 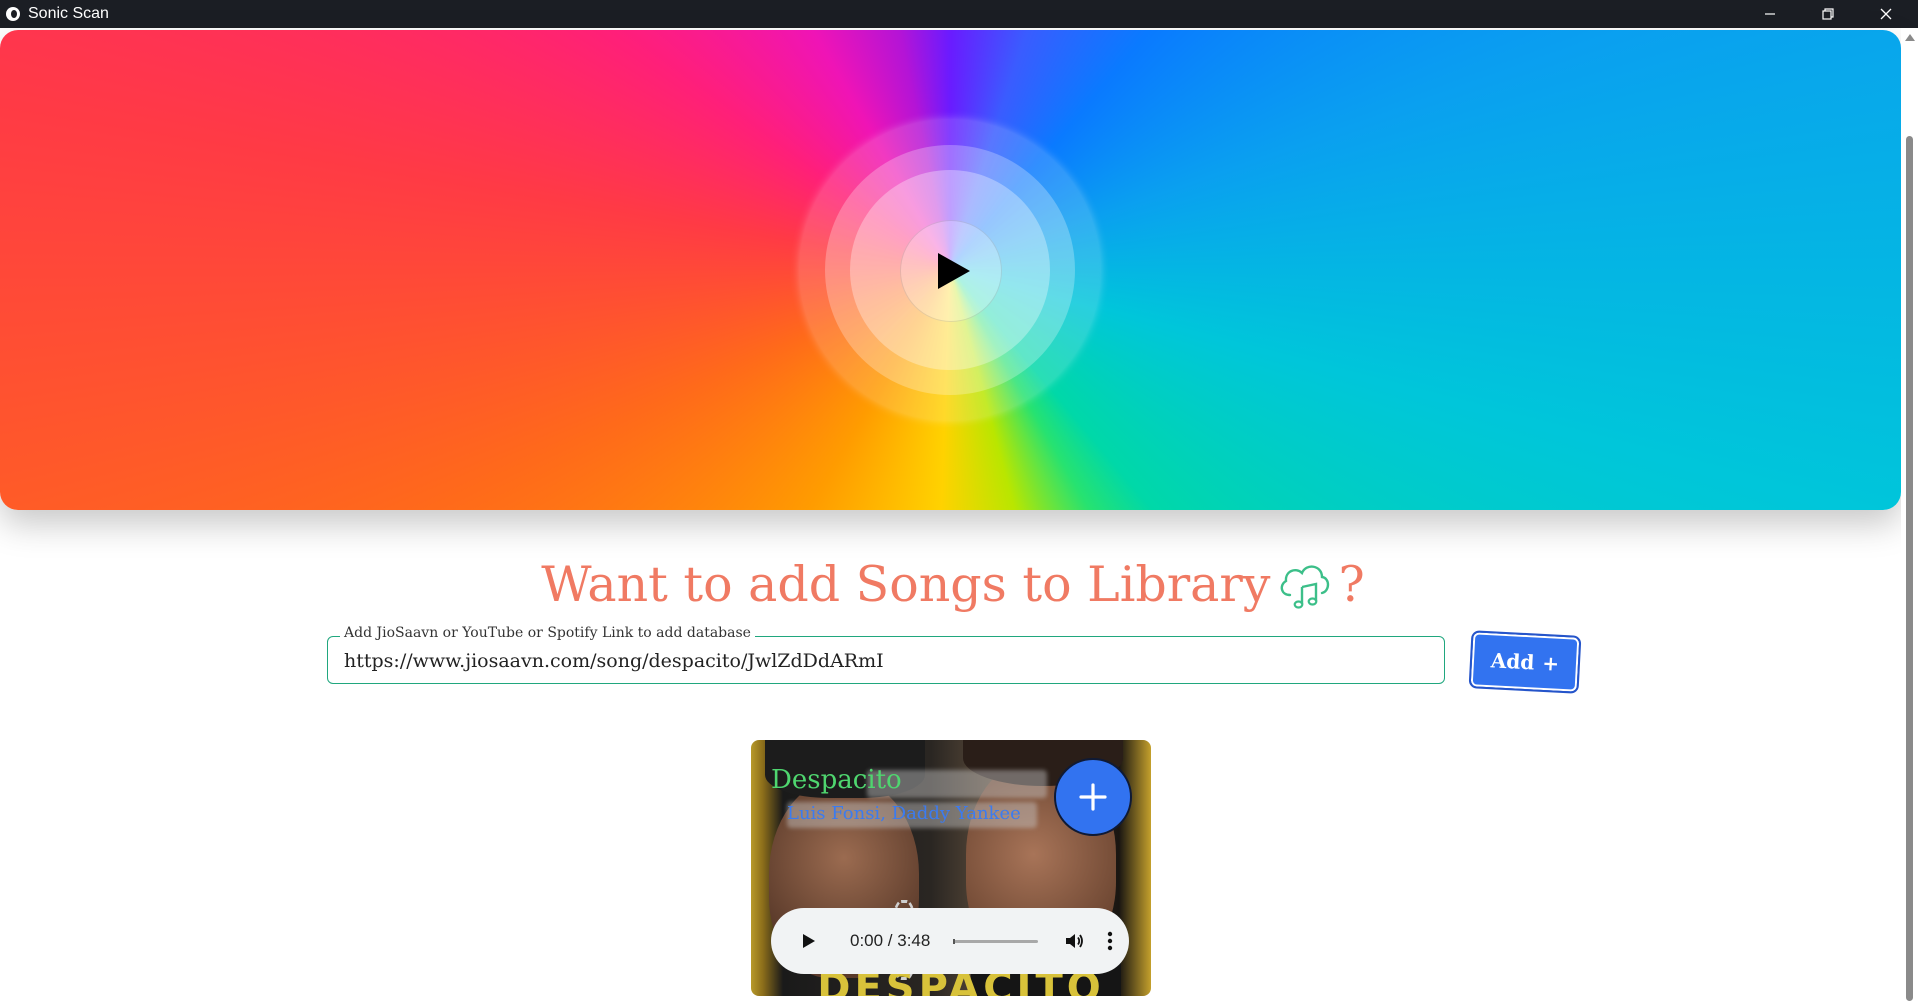 What do you see at coordinates (1512, 661) in the screenshot?
I see `add-button-label: Add` at bounding box center [1512, 661].